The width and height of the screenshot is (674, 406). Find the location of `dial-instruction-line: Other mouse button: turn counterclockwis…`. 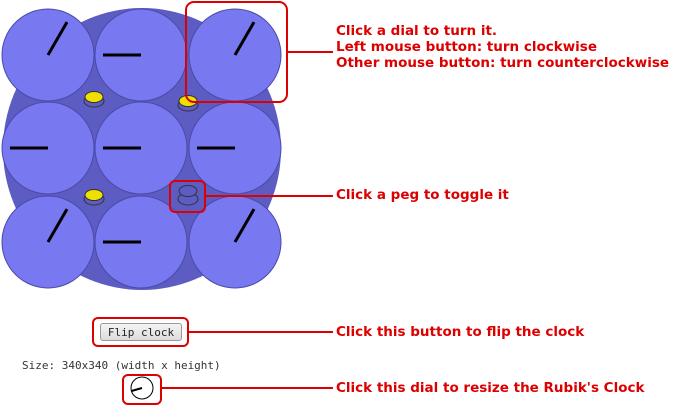

dial-instruction-line: Other mouse button: turn counterclockwis… is located at coordinates (503, 63).